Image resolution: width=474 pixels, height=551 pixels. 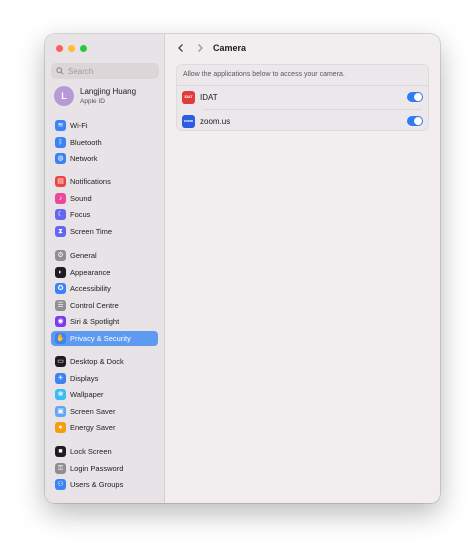 I want to click on app-row-zoom: zoom zoom.us, so click(x=303, y=121).